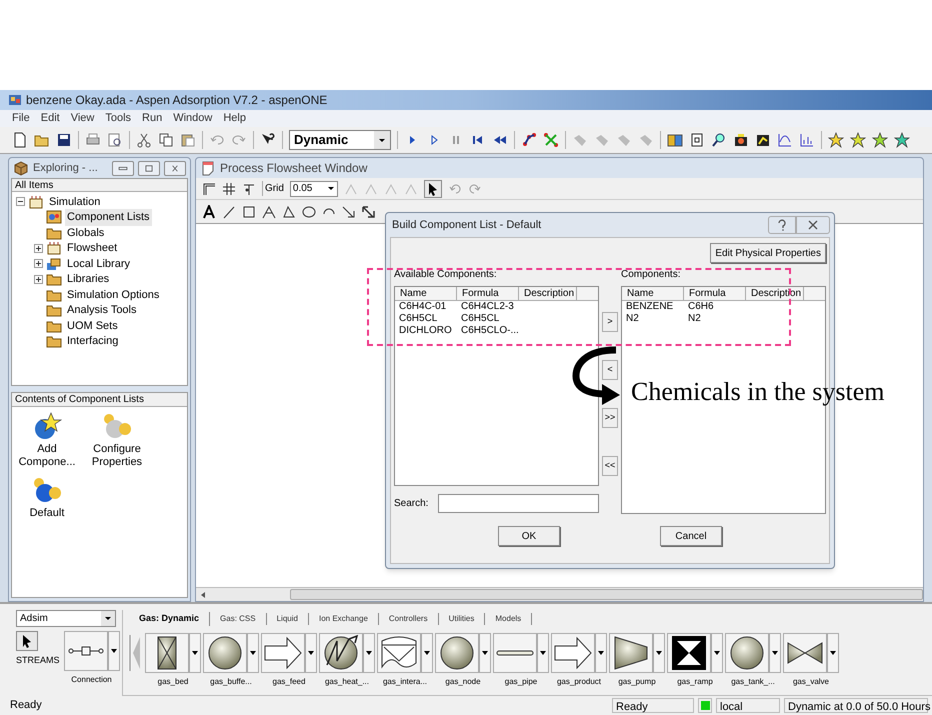  Describe the element at coordinates (92, 248) in the screenshot. I see `tree-item: Flowsheet` at that location.